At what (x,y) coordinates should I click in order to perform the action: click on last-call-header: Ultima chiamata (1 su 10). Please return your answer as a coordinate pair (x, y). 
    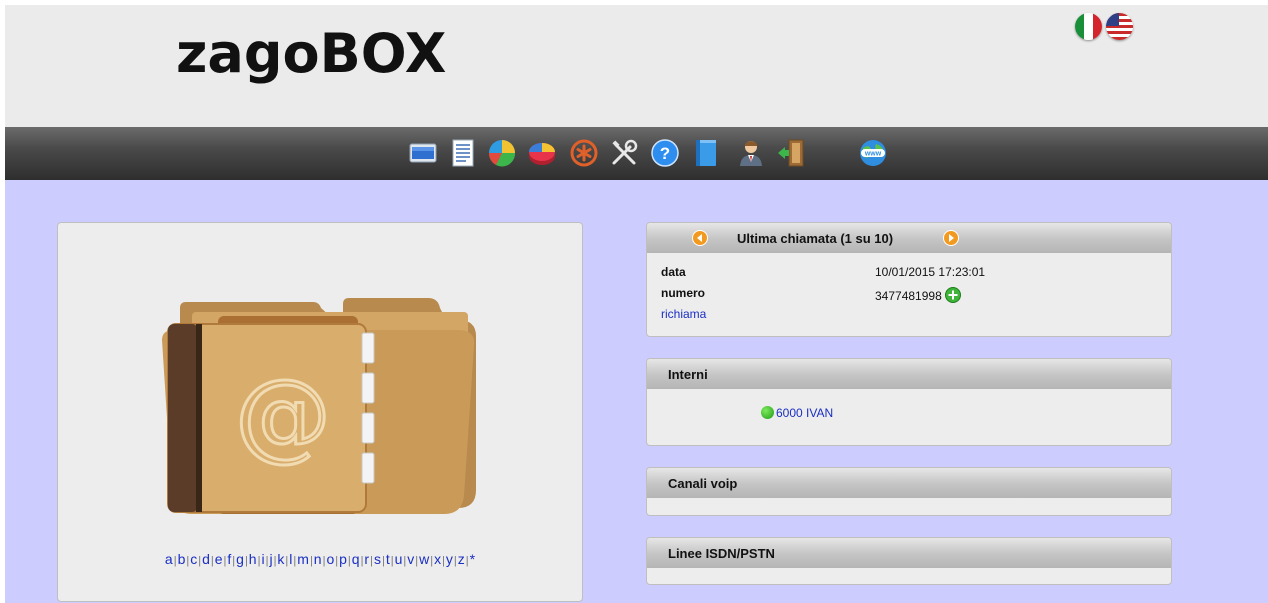
    Looking at the image, I should click on (909, 238).